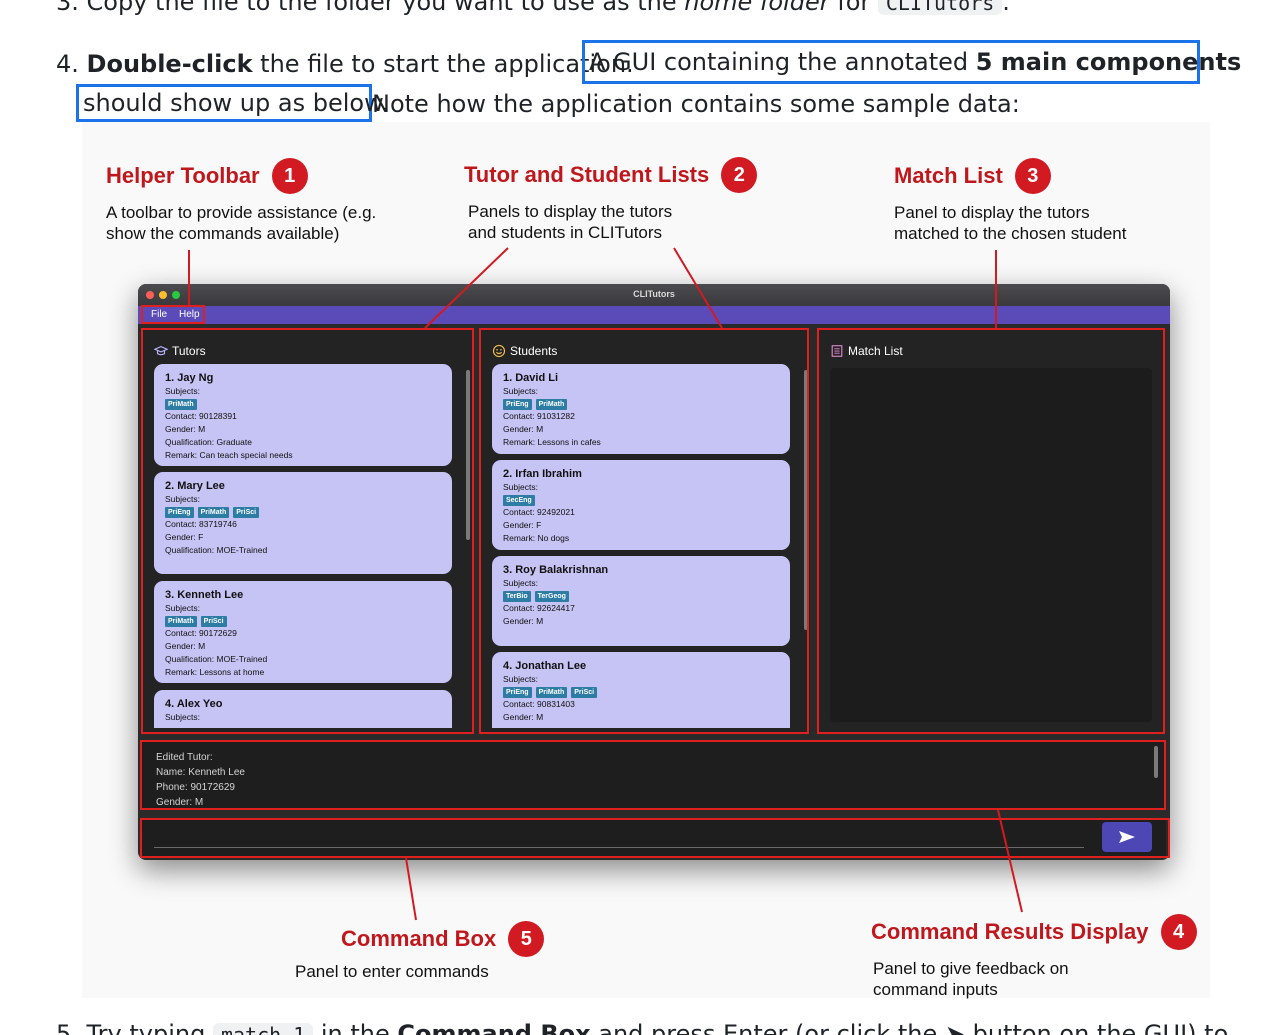  Describe the element at coordinates (991, 545) in the screenshot. I see `match-list-body` at that location.